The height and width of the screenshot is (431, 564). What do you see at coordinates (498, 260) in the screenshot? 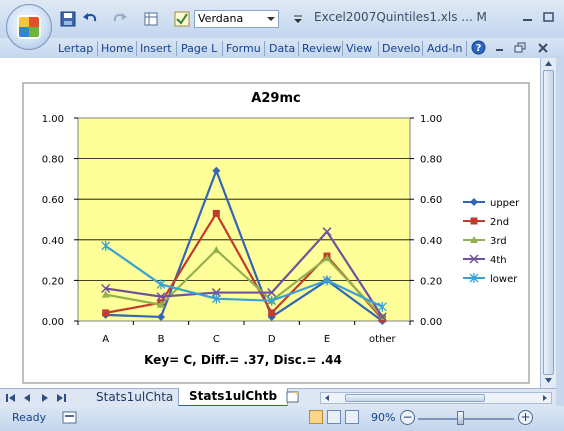
I see `legend-label-4th: 4th` at bounding box center [498, 260].